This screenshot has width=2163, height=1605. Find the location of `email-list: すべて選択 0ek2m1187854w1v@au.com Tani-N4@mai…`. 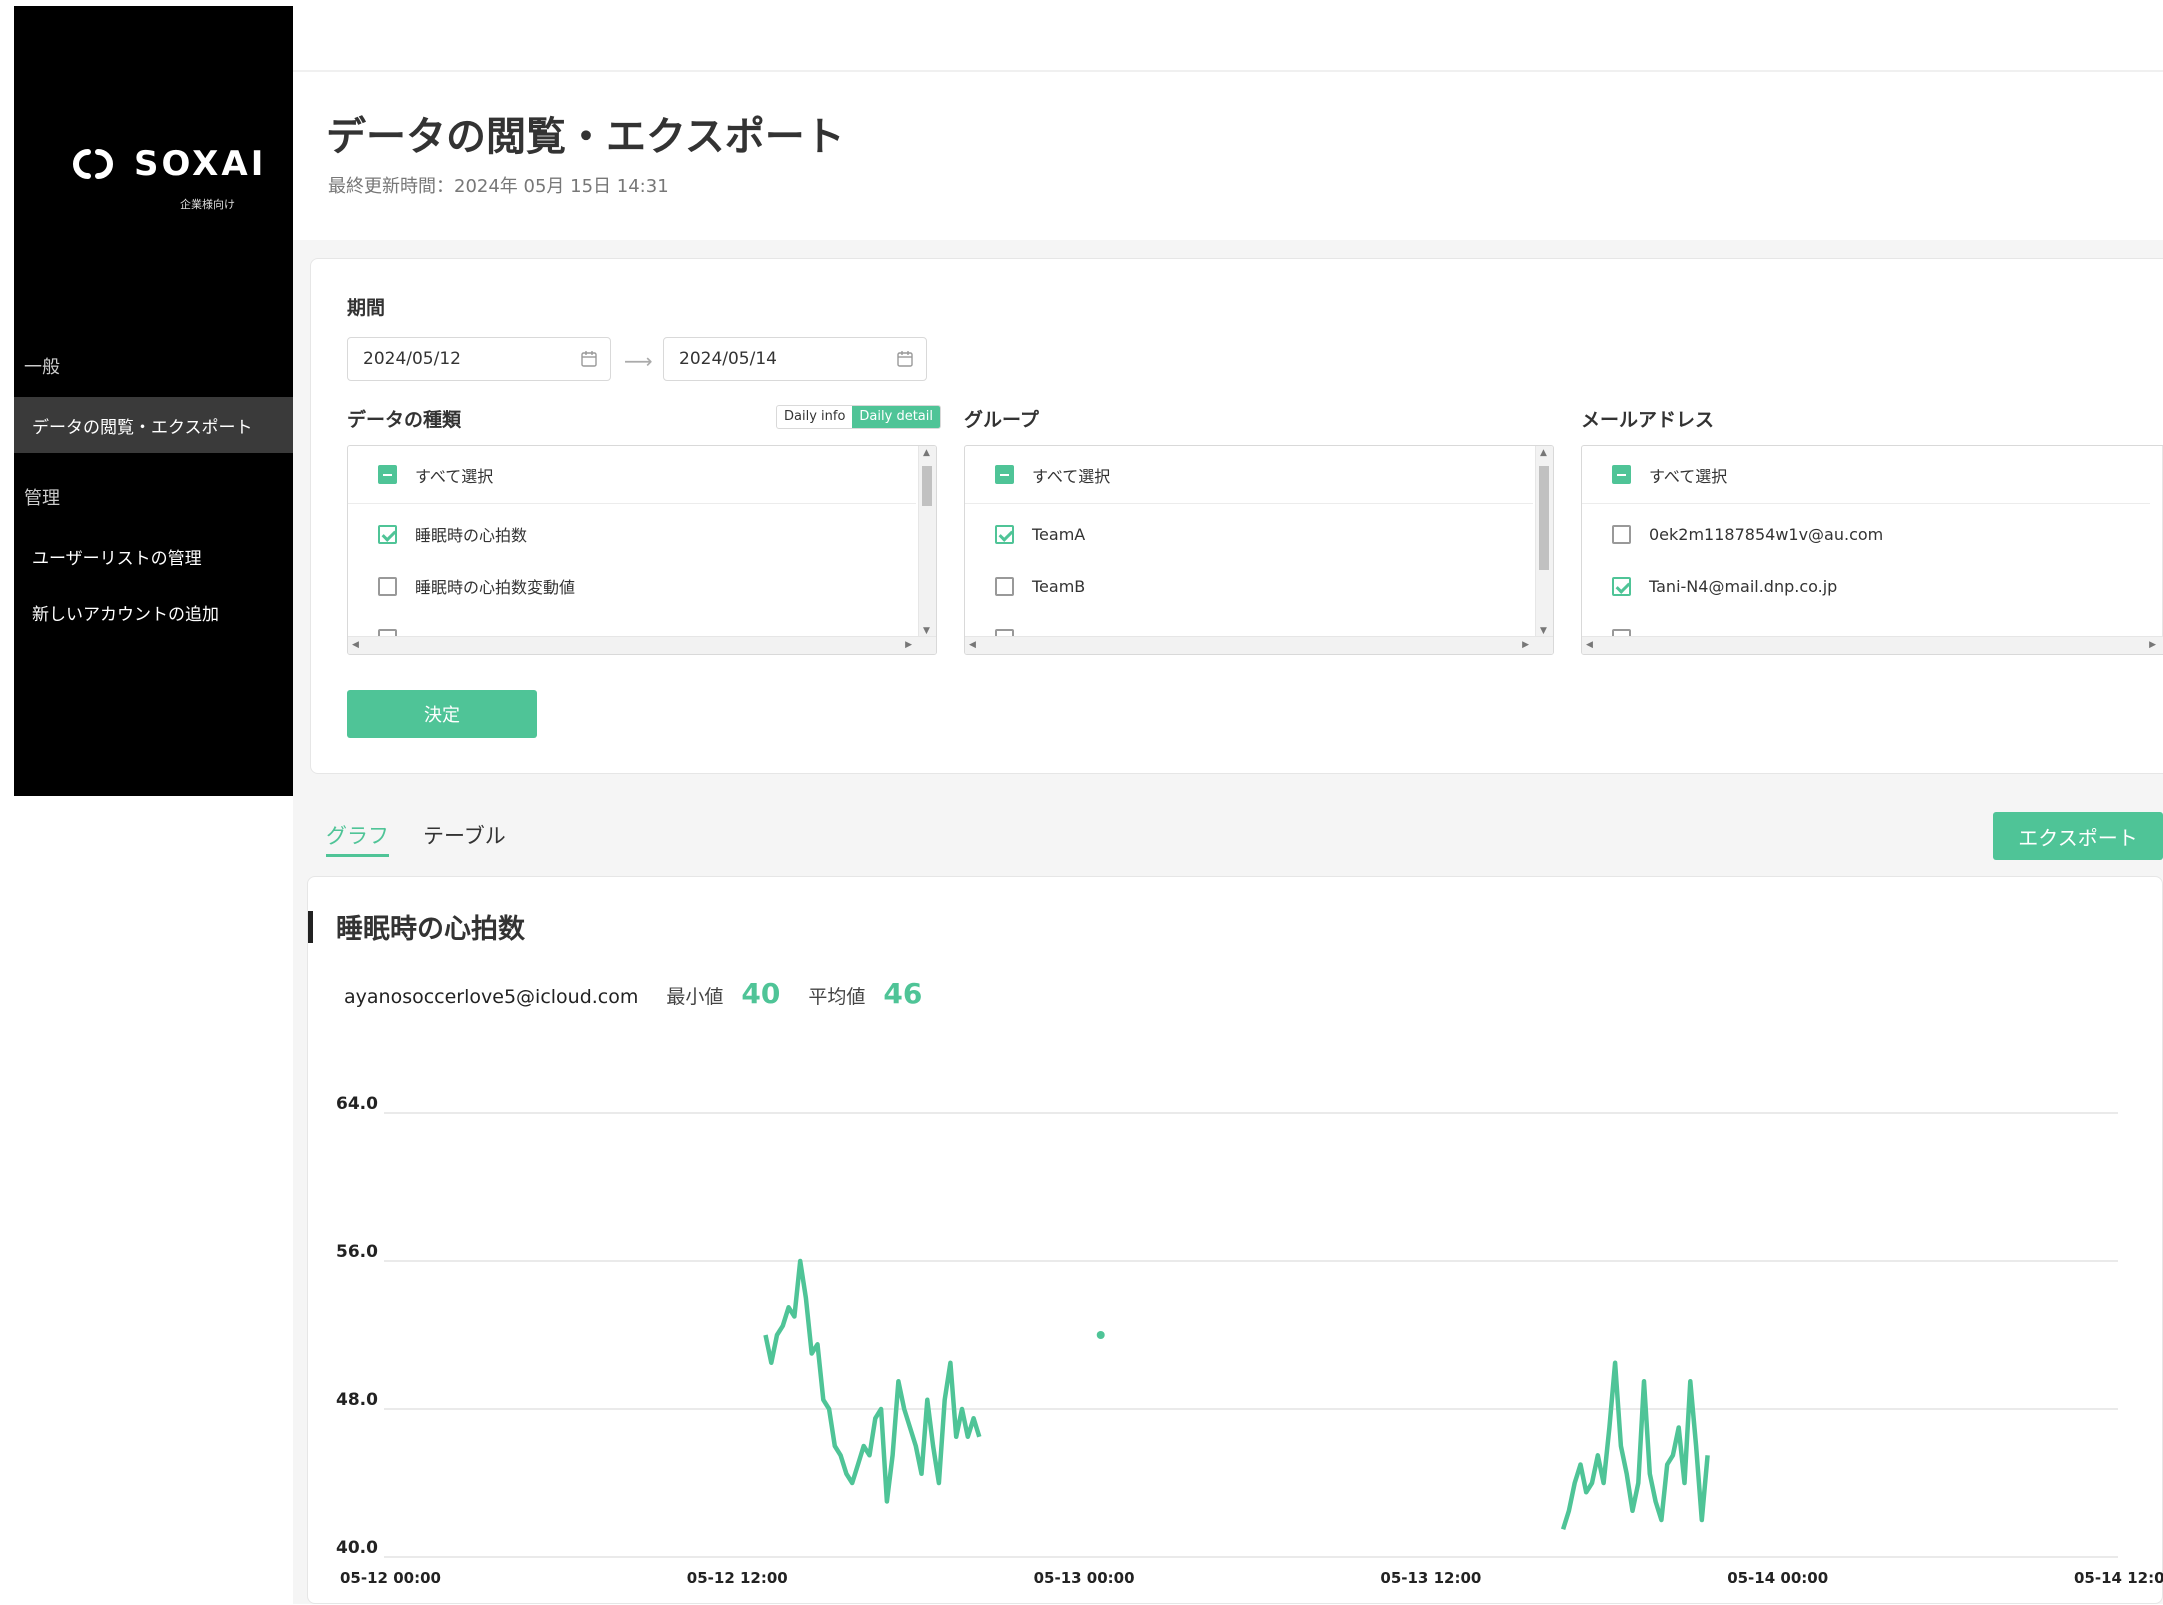

email-list: すべて選択 0ek2m1187854w1v@au.com Tani-N4@mai… is located at coordinates (1872, 550).